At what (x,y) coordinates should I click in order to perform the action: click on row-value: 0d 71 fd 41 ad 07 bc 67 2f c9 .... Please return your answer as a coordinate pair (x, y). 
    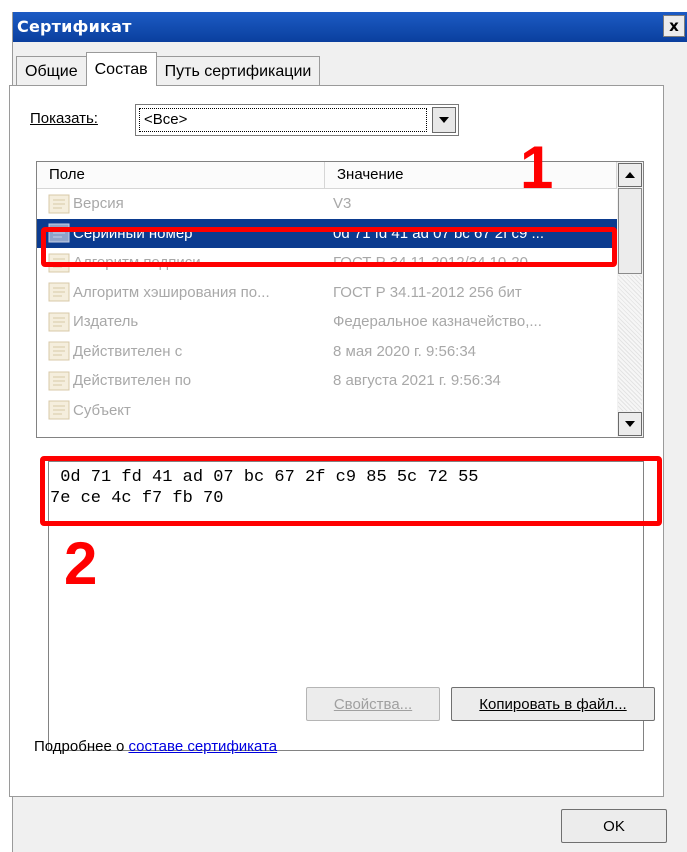
    Looking at the image, I should click on (438, 233).